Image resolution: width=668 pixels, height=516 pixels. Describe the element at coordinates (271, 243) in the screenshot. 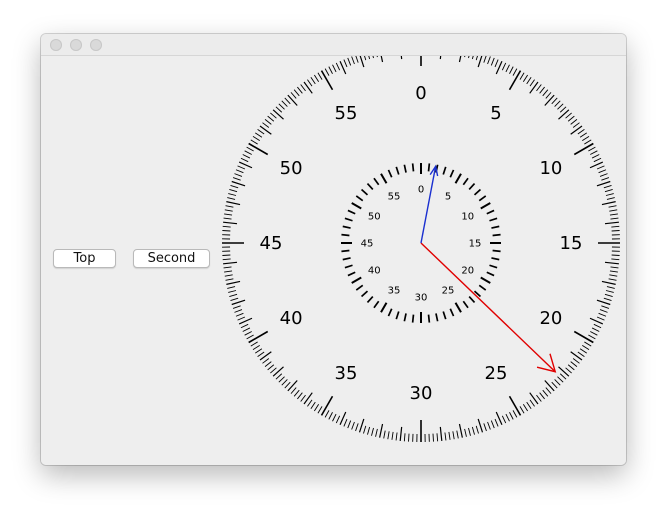

I see `outer-dial-label: 45` at that location.